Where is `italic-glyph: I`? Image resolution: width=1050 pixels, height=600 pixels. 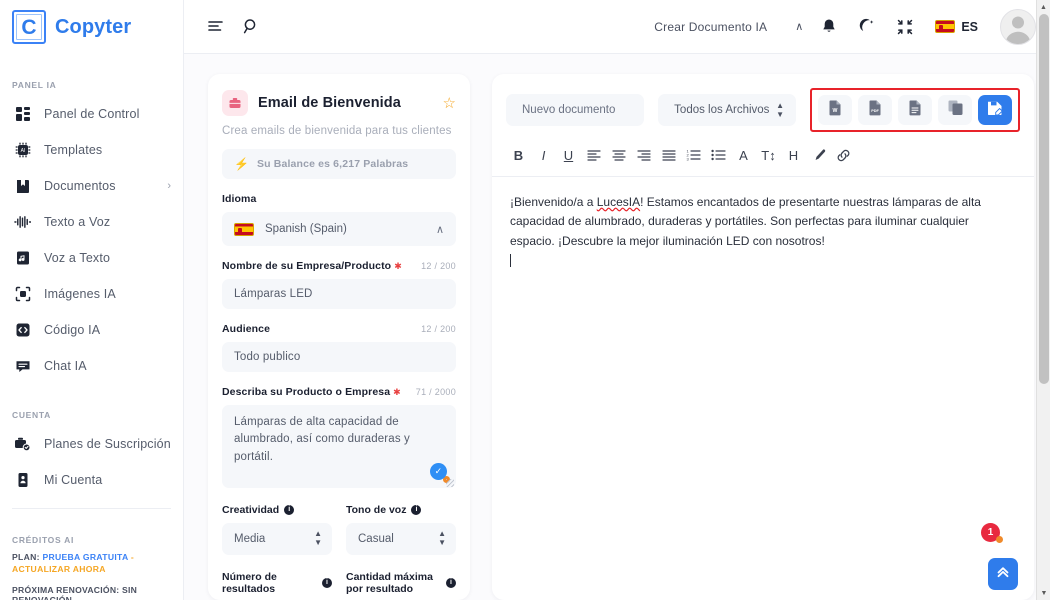
italic-glyph: I is located at coordinates (543, 155).